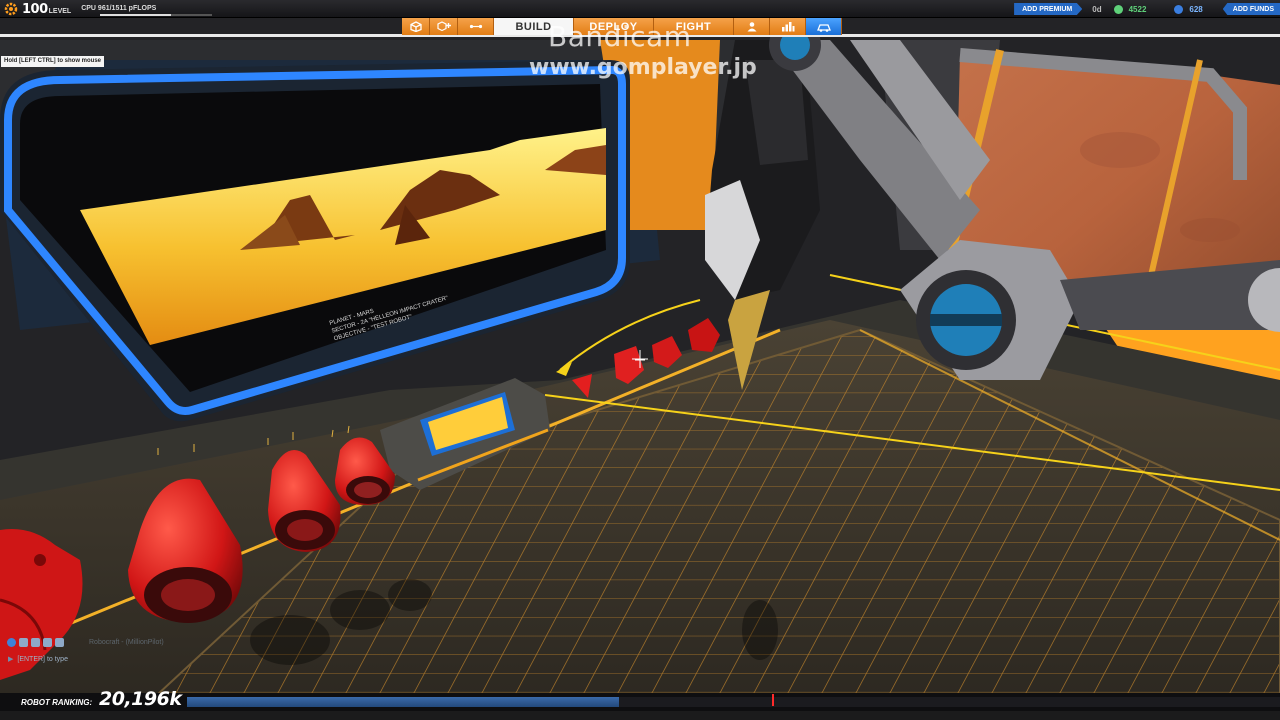 The width and height of the screenshot is (1280, 720). Describe the element at coordinates (60, 11) in the screenshot. I see `level-label: LEVEL` at that location.